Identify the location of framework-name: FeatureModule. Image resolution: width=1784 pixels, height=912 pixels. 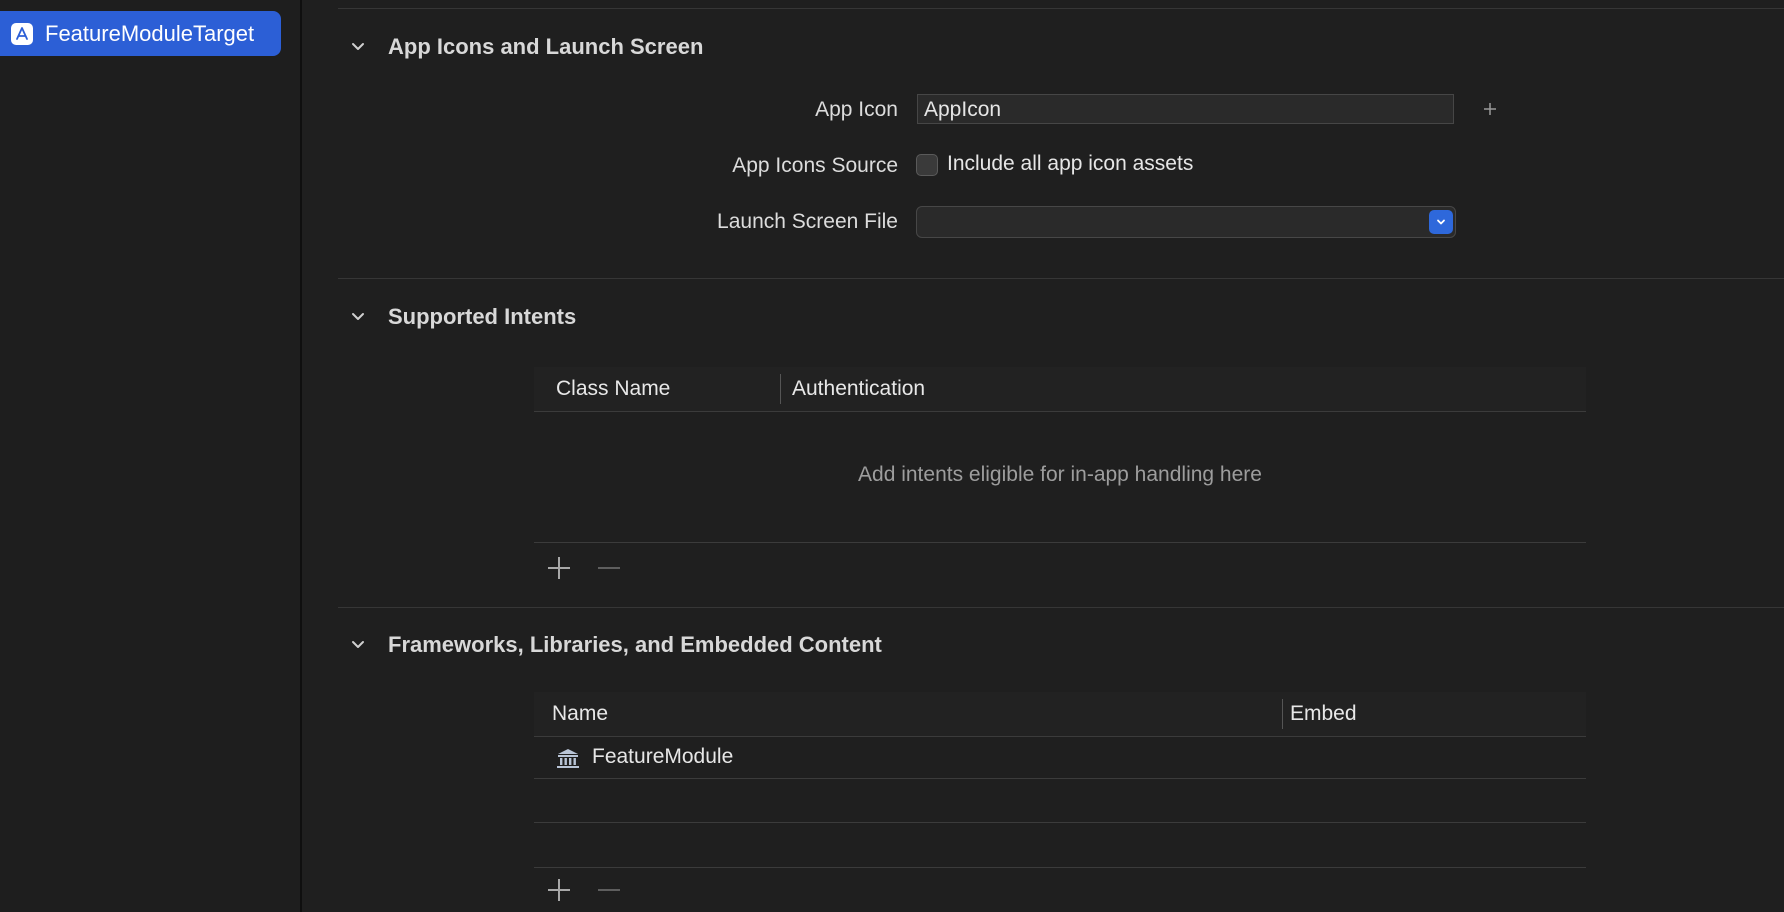
(663, 756).